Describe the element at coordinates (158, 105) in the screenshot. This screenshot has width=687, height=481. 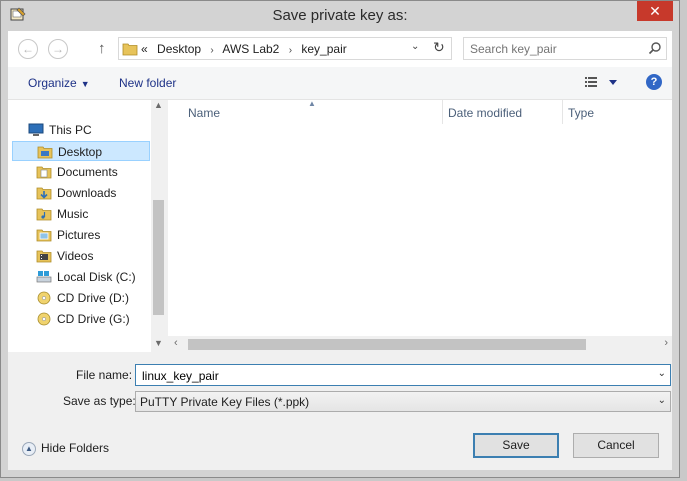
I see `scroll-up-icon: ▲` at that location.